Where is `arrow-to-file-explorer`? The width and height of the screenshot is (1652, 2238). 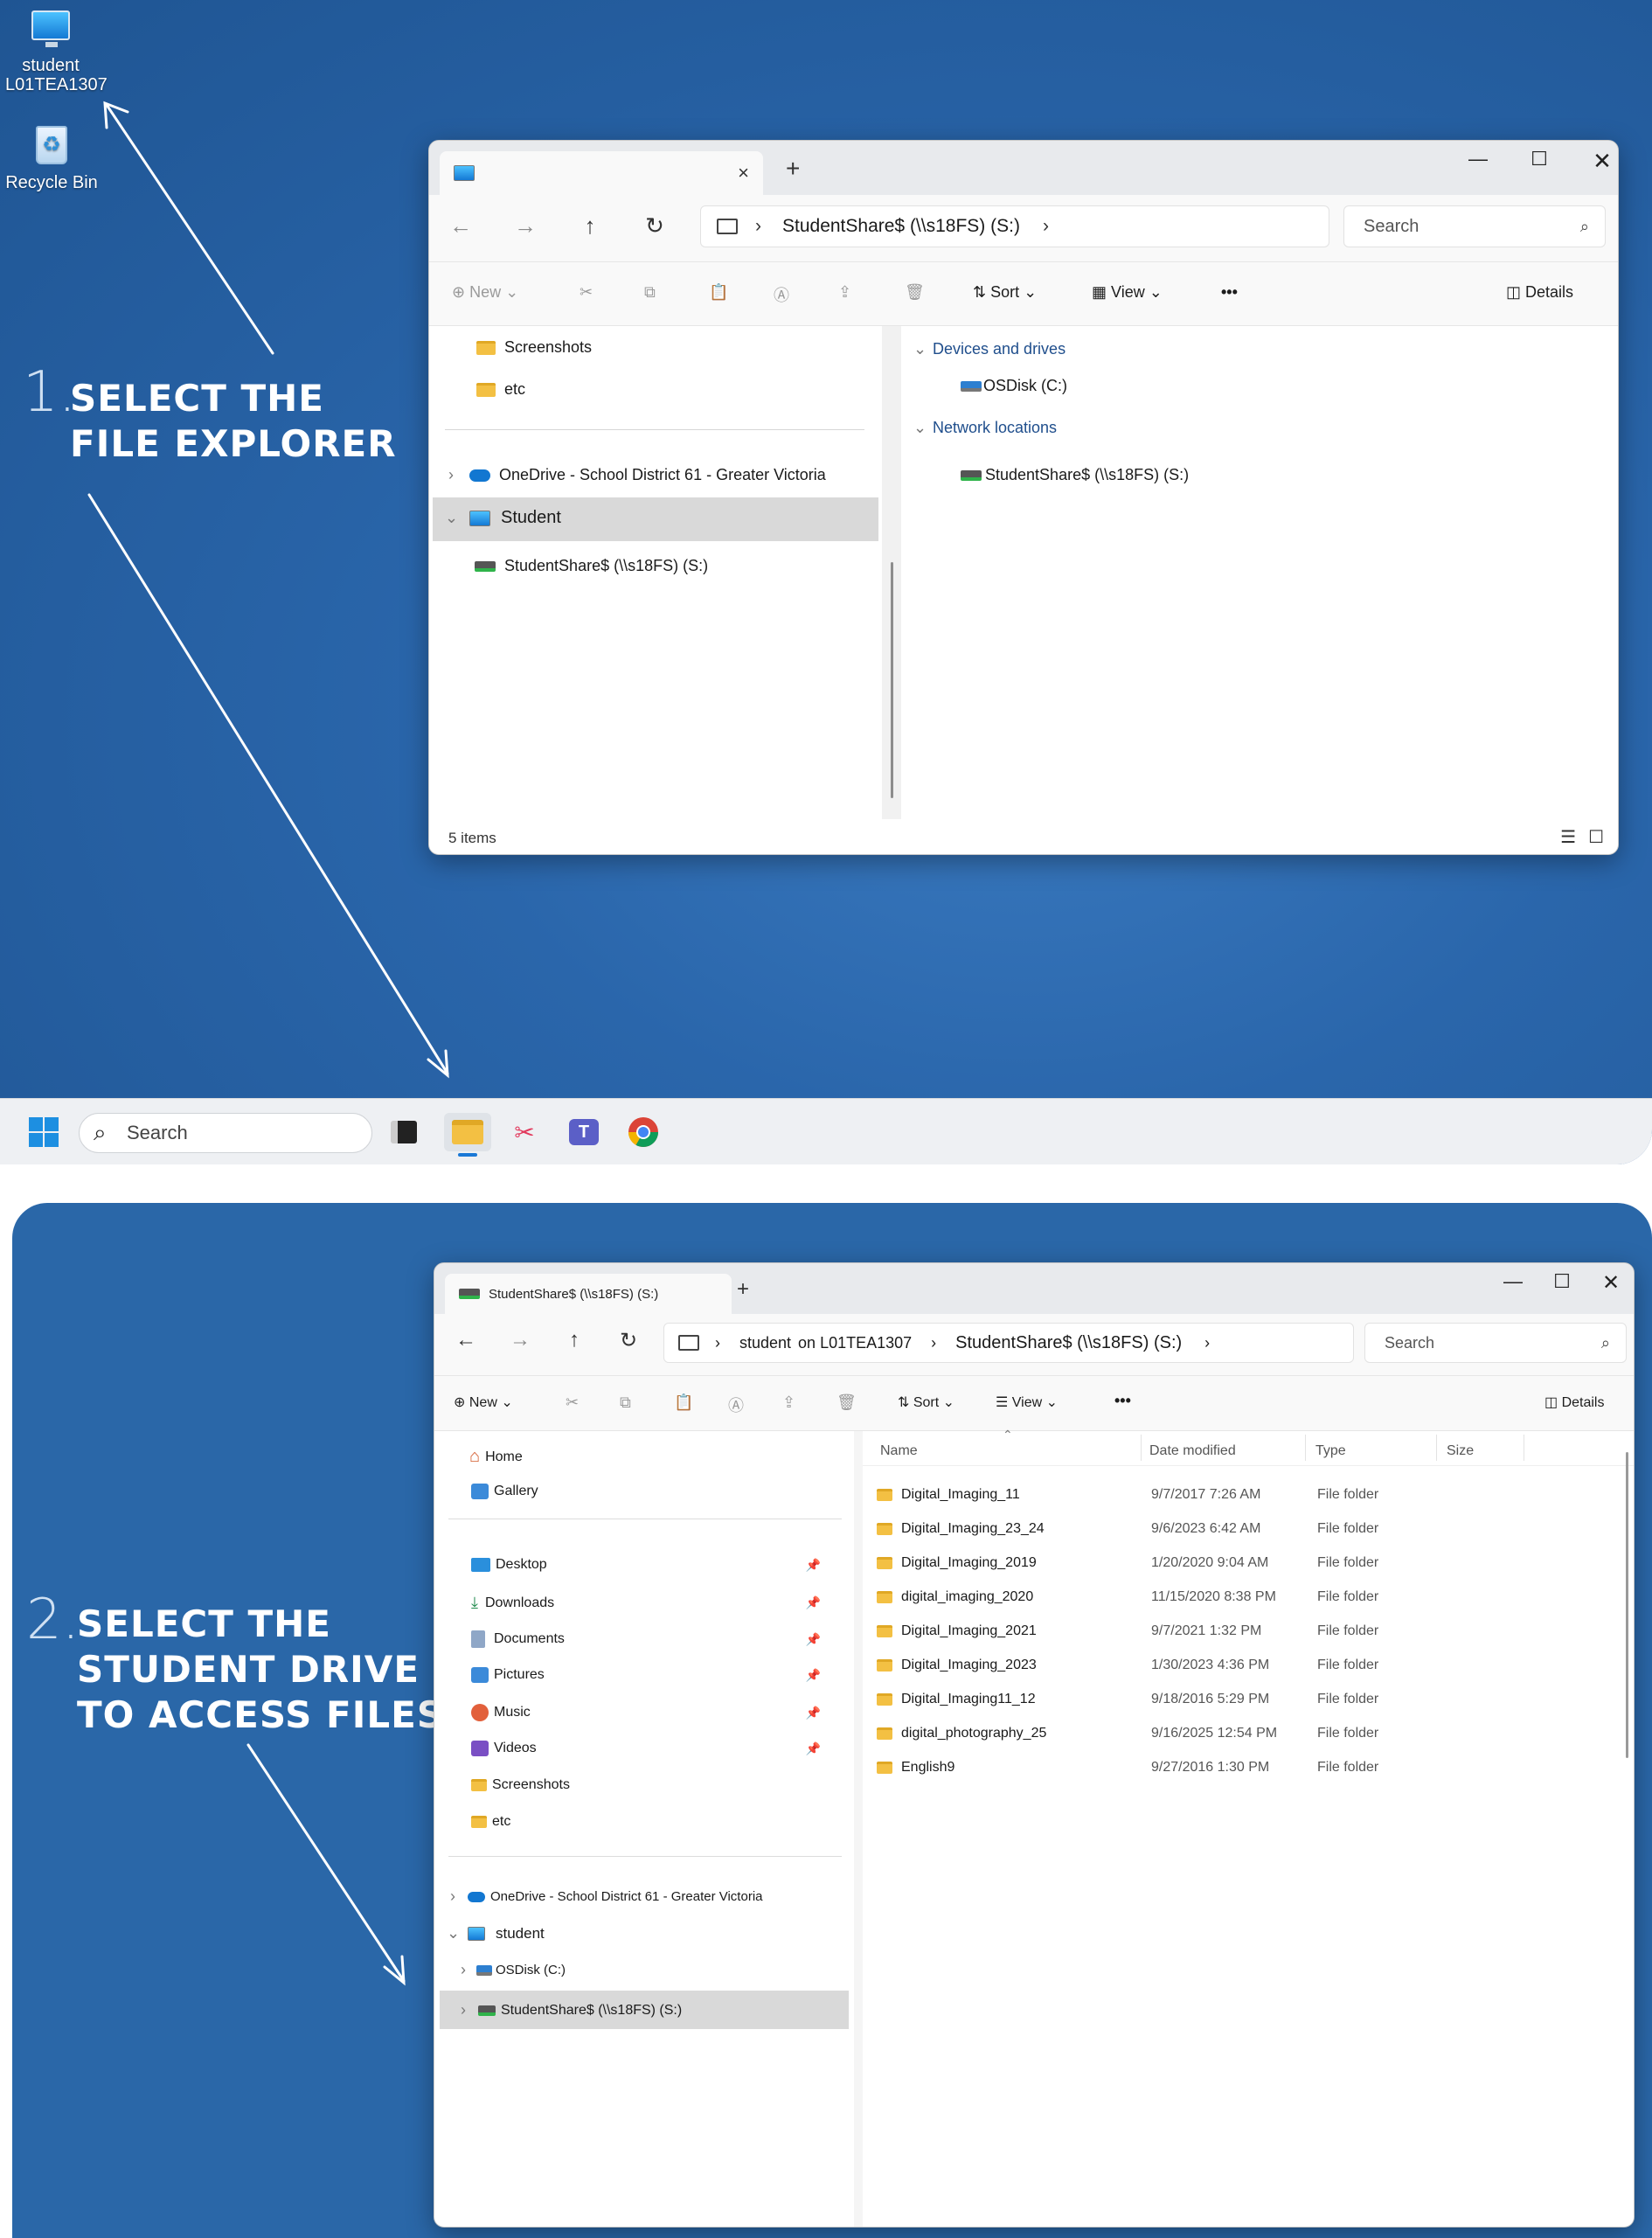 arrow-to-file-explorer is located at coordinates (268, 784).